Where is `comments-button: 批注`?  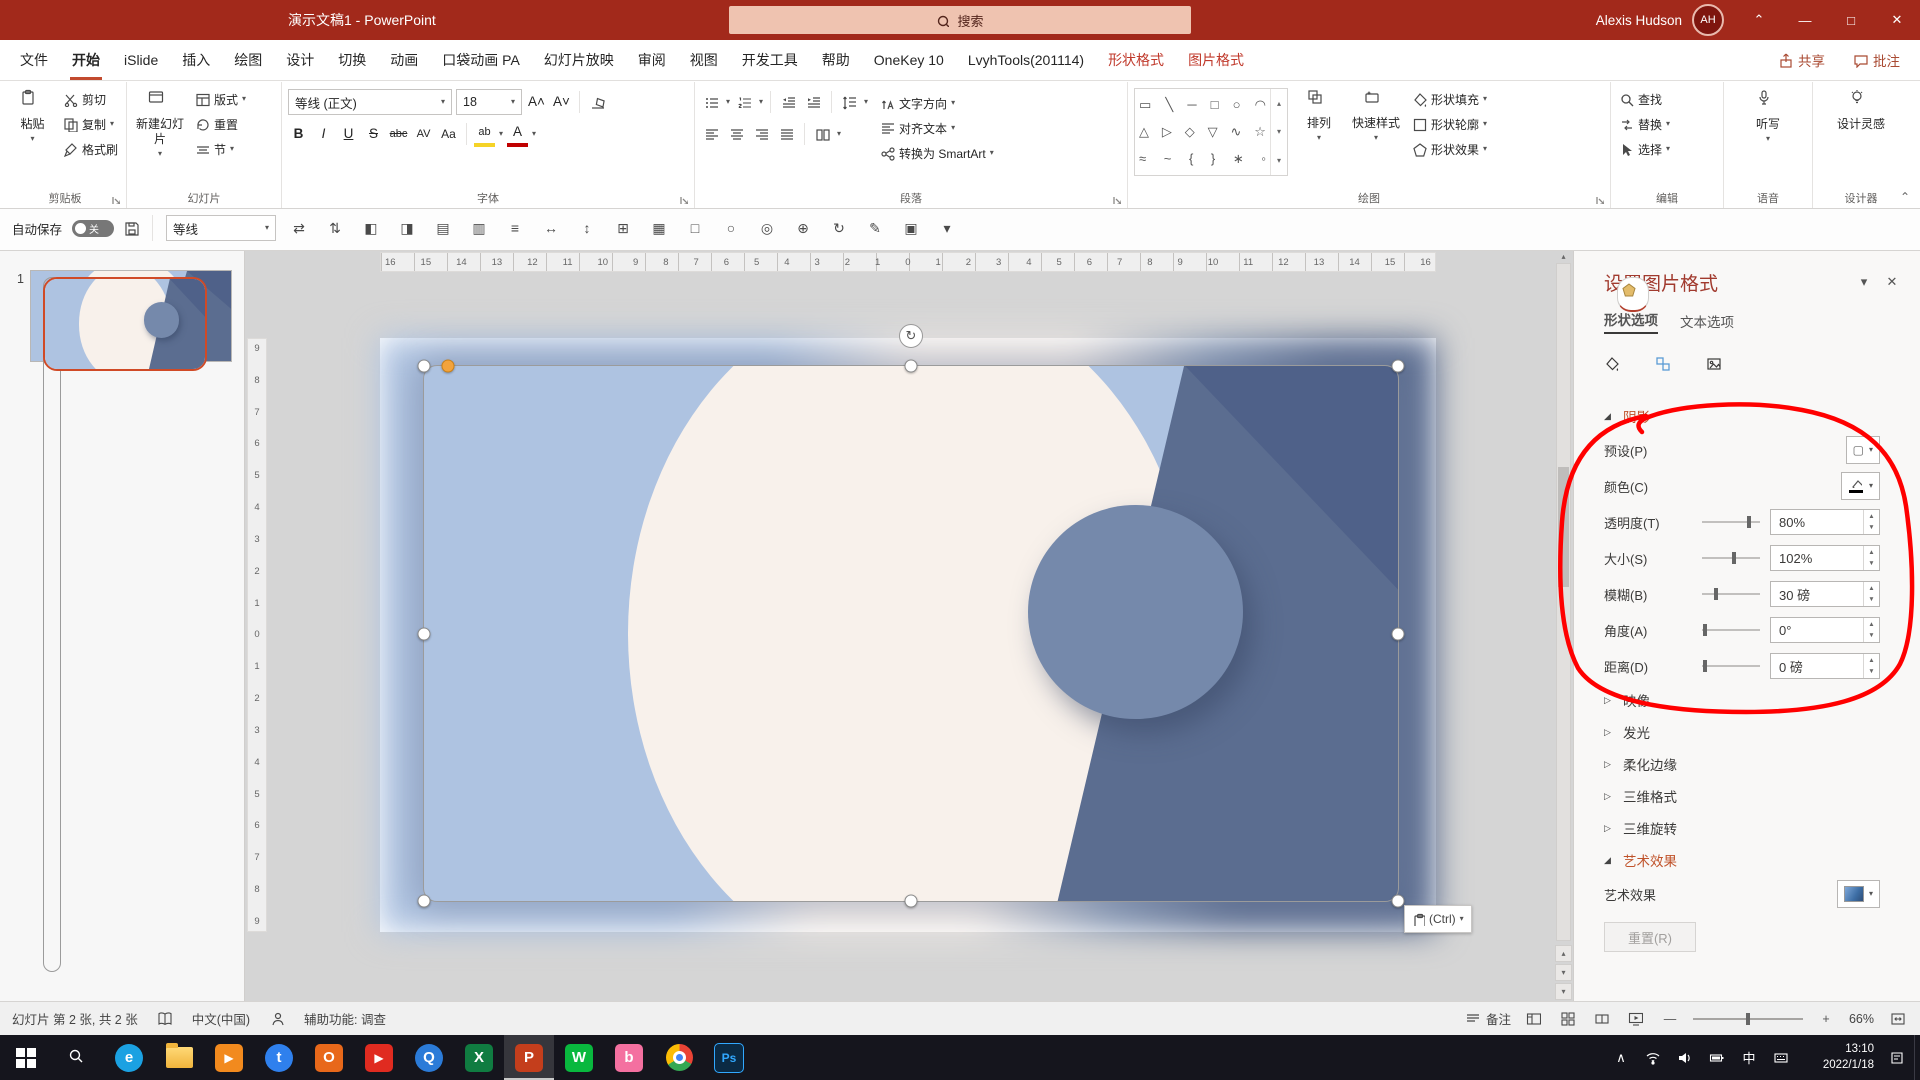
comments-button: 批注 is located at coordinates (1876, 60).